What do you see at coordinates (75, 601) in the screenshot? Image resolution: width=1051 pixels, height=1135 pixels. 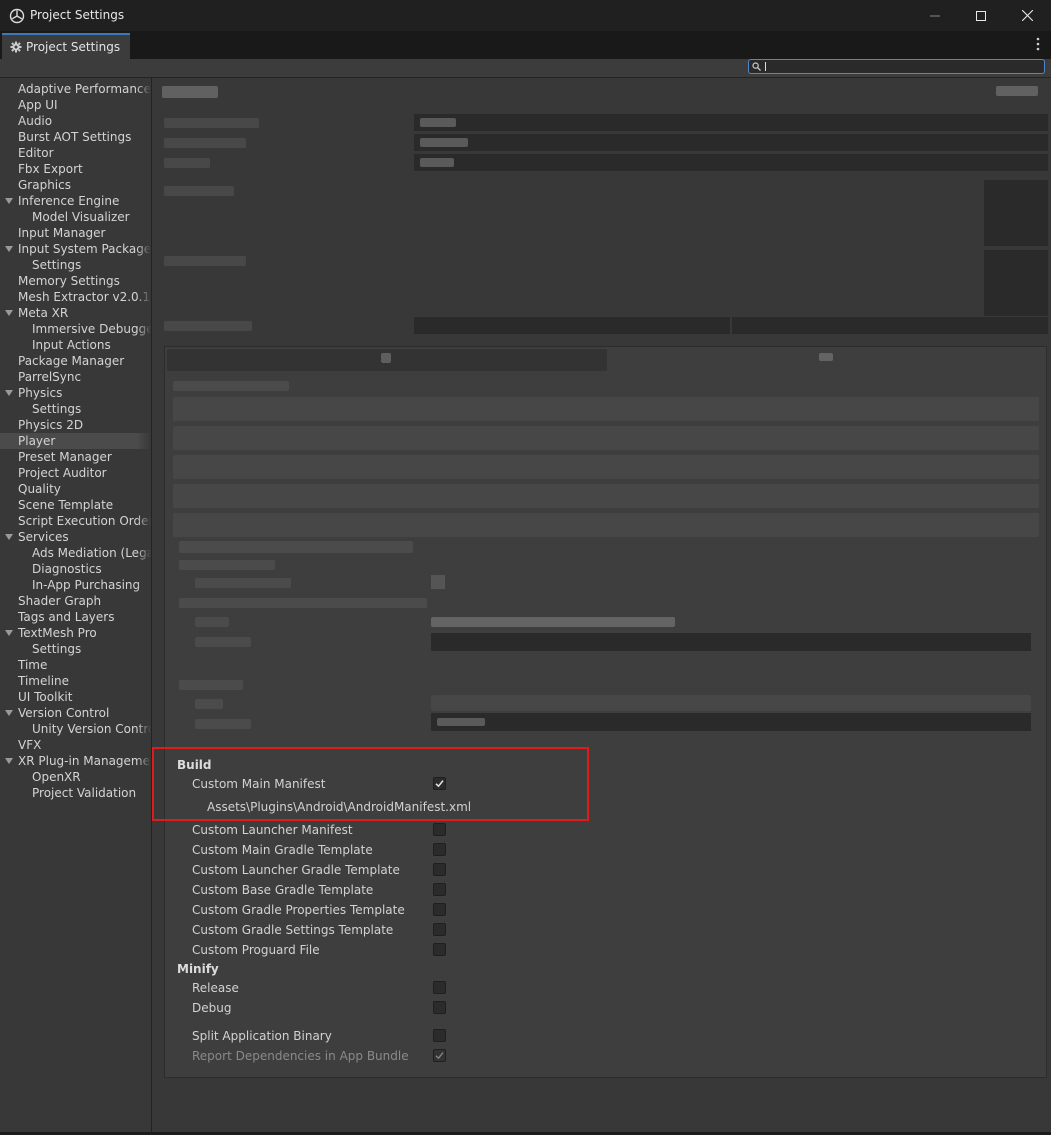 I see `sidebar-item-shader-graph: Shader Graph` at bounding box center [75, 601].